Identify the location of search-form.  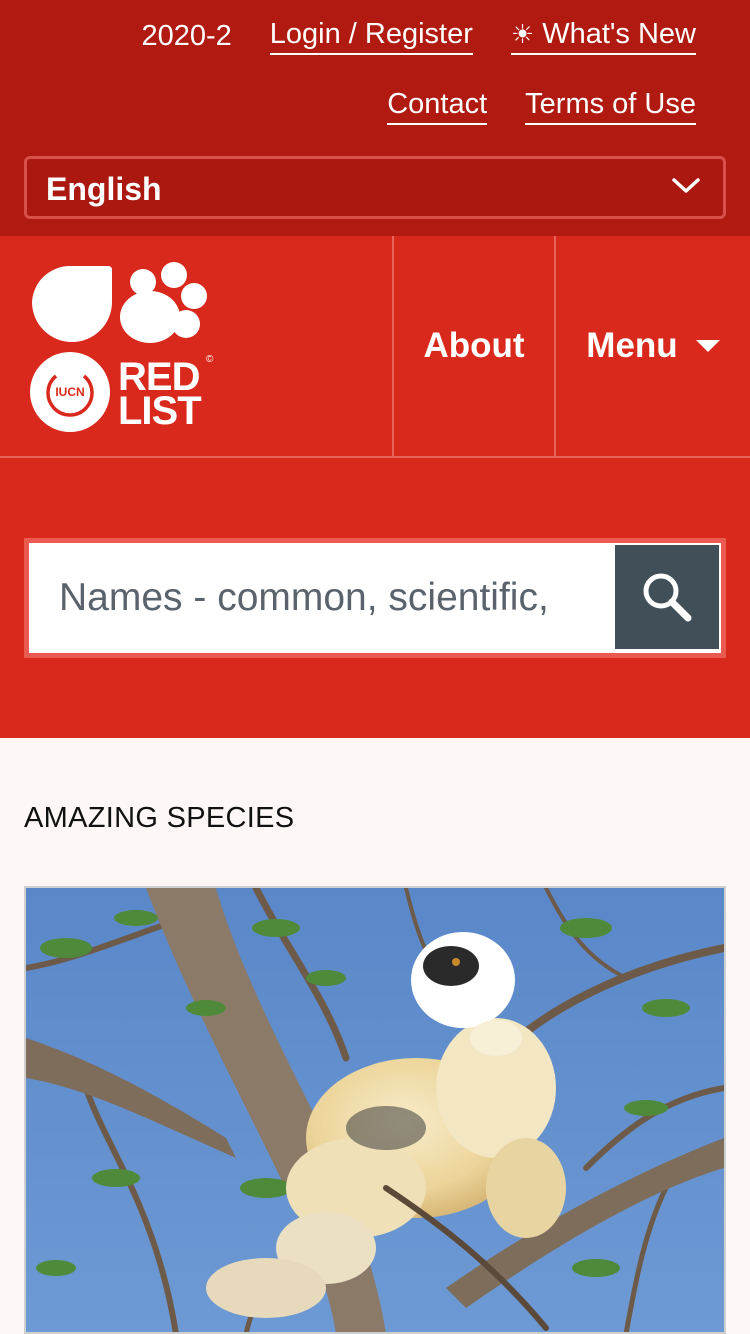
(375, 598).